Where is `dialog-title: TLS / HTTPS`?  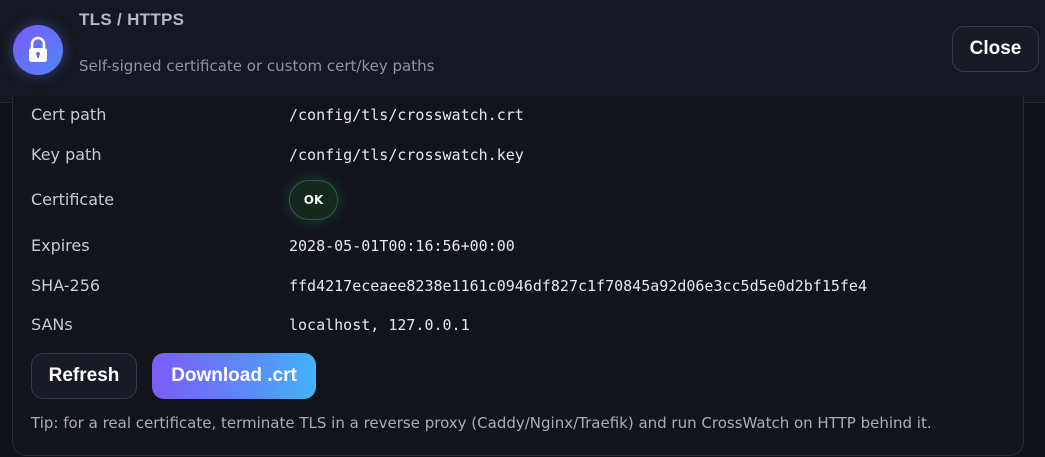
dialog-title: TLS / HTTPS is located at coordinates (132, 19).